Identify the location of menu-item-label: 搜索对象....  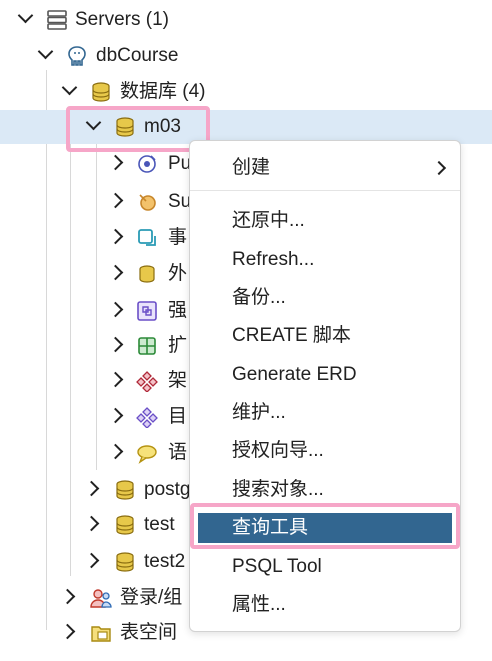
(278, 489).